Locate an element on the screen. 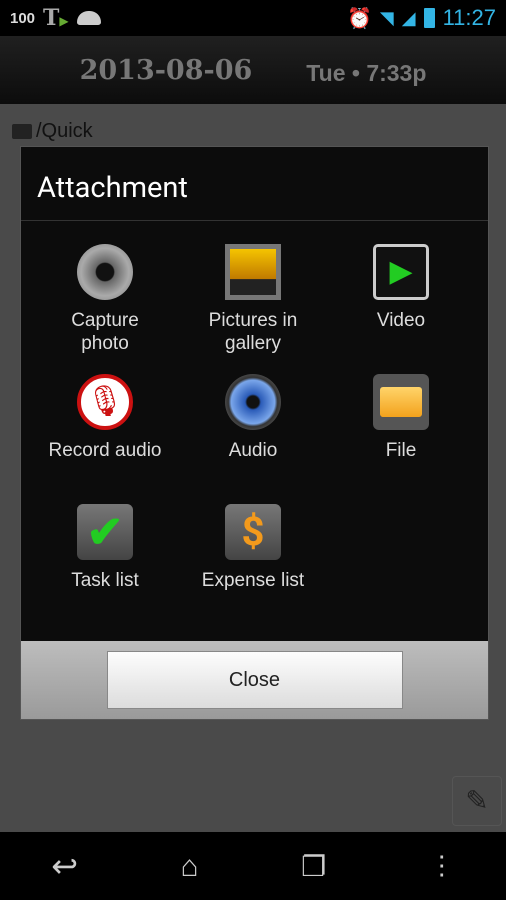 The height and width of the screenshot is (900, 506). video-icon: ▶ is located at coordinates (401, 272).